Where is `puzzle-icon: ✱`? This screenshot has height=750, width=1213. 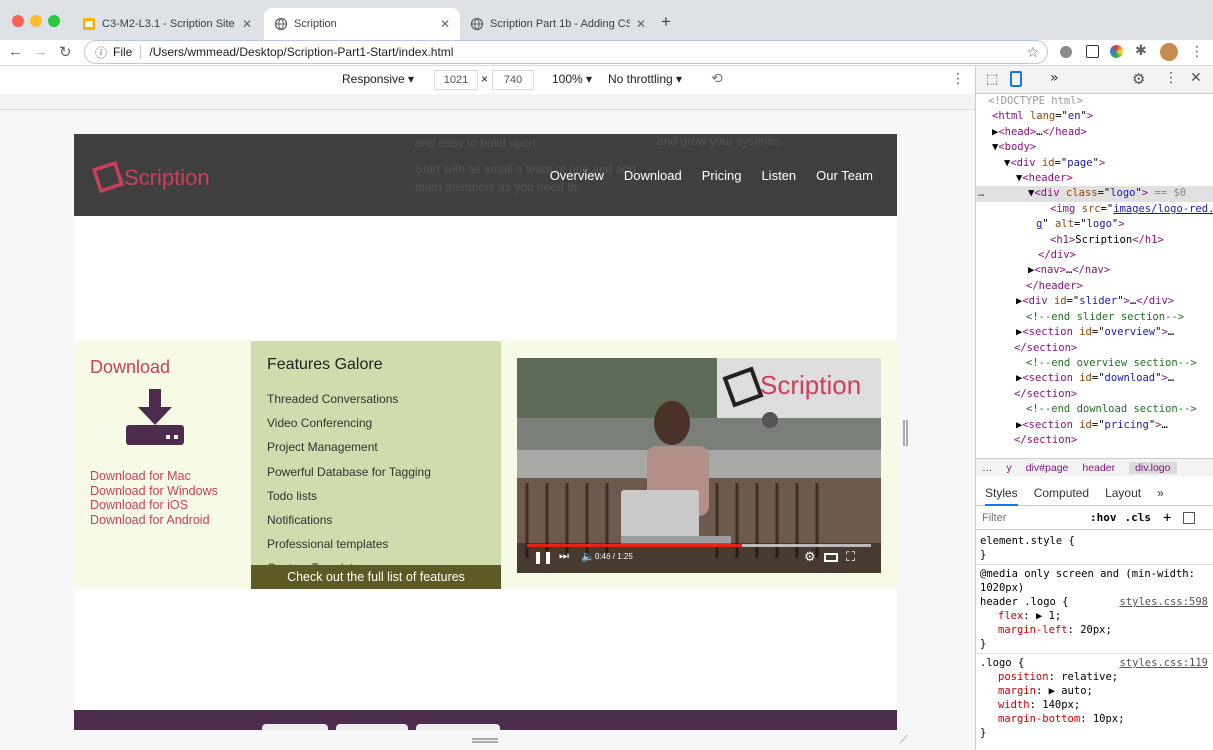 puzzle-icon: ✱ is located at coordinates (1141, 50).